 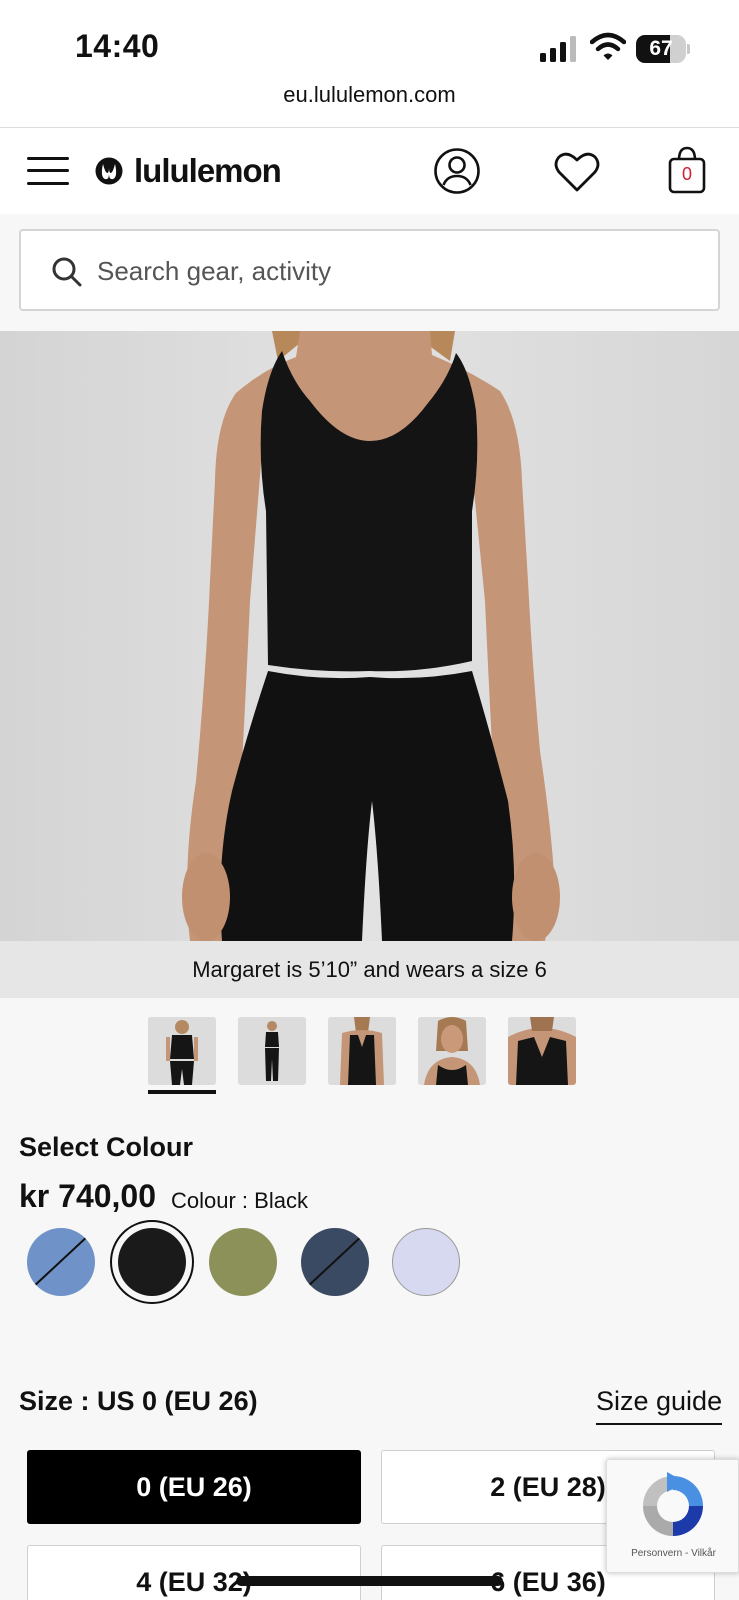 I want to click on colour-swatch-black, so click(x=152, y=1262).